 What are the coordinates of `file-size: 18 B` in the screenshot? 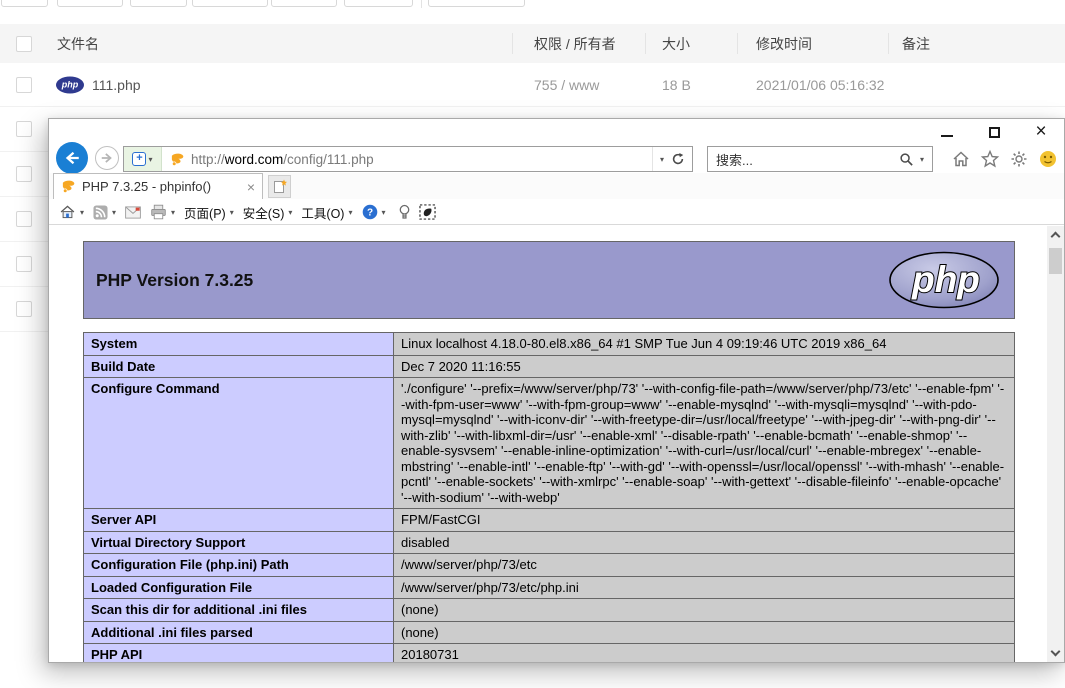 It's located at (676, 84).